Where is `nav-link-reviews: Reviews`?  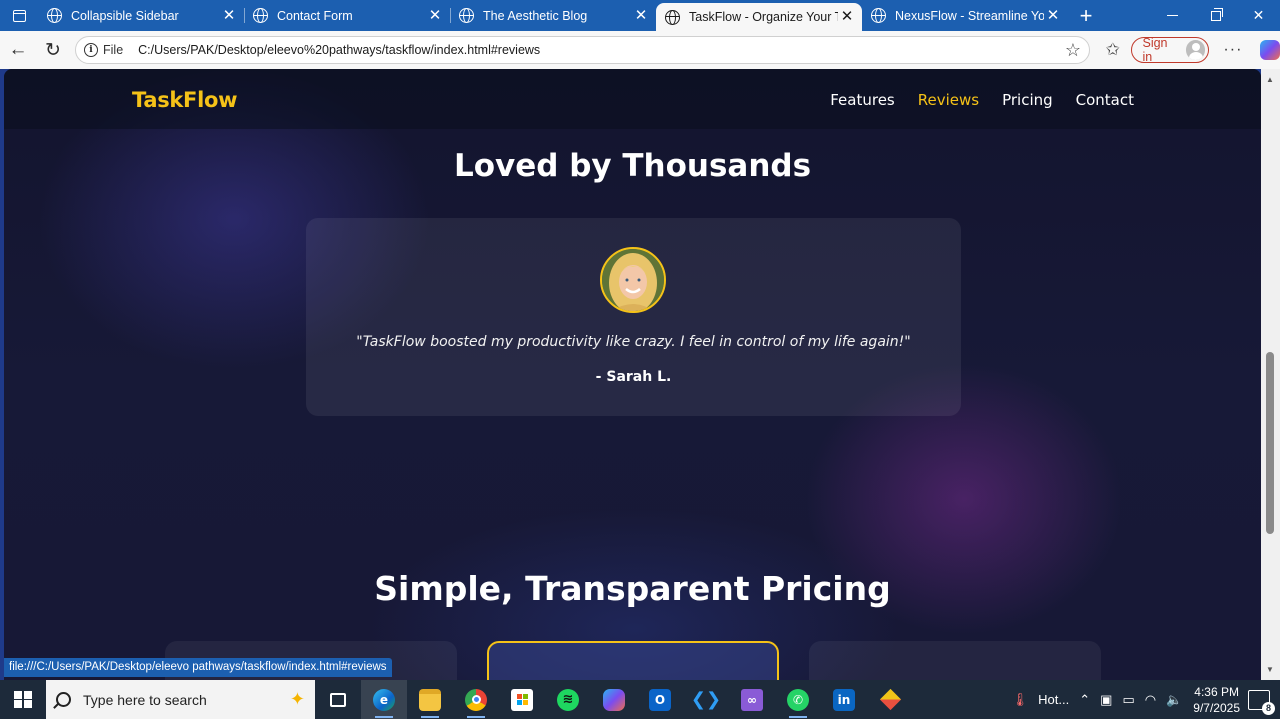 nav-link-reviews: Reviews is located at coordinates (948, 100).